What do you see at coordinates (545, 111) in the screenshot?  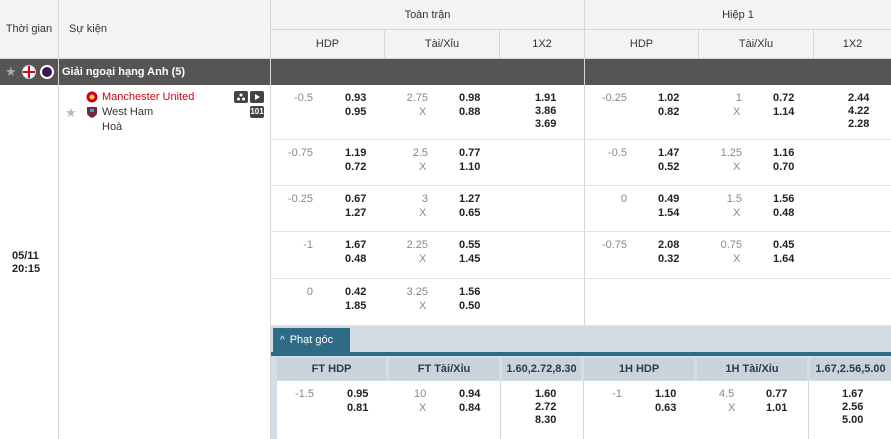 I see `ft-1x2-odds: 3.86` at bounding box center [545, 111].